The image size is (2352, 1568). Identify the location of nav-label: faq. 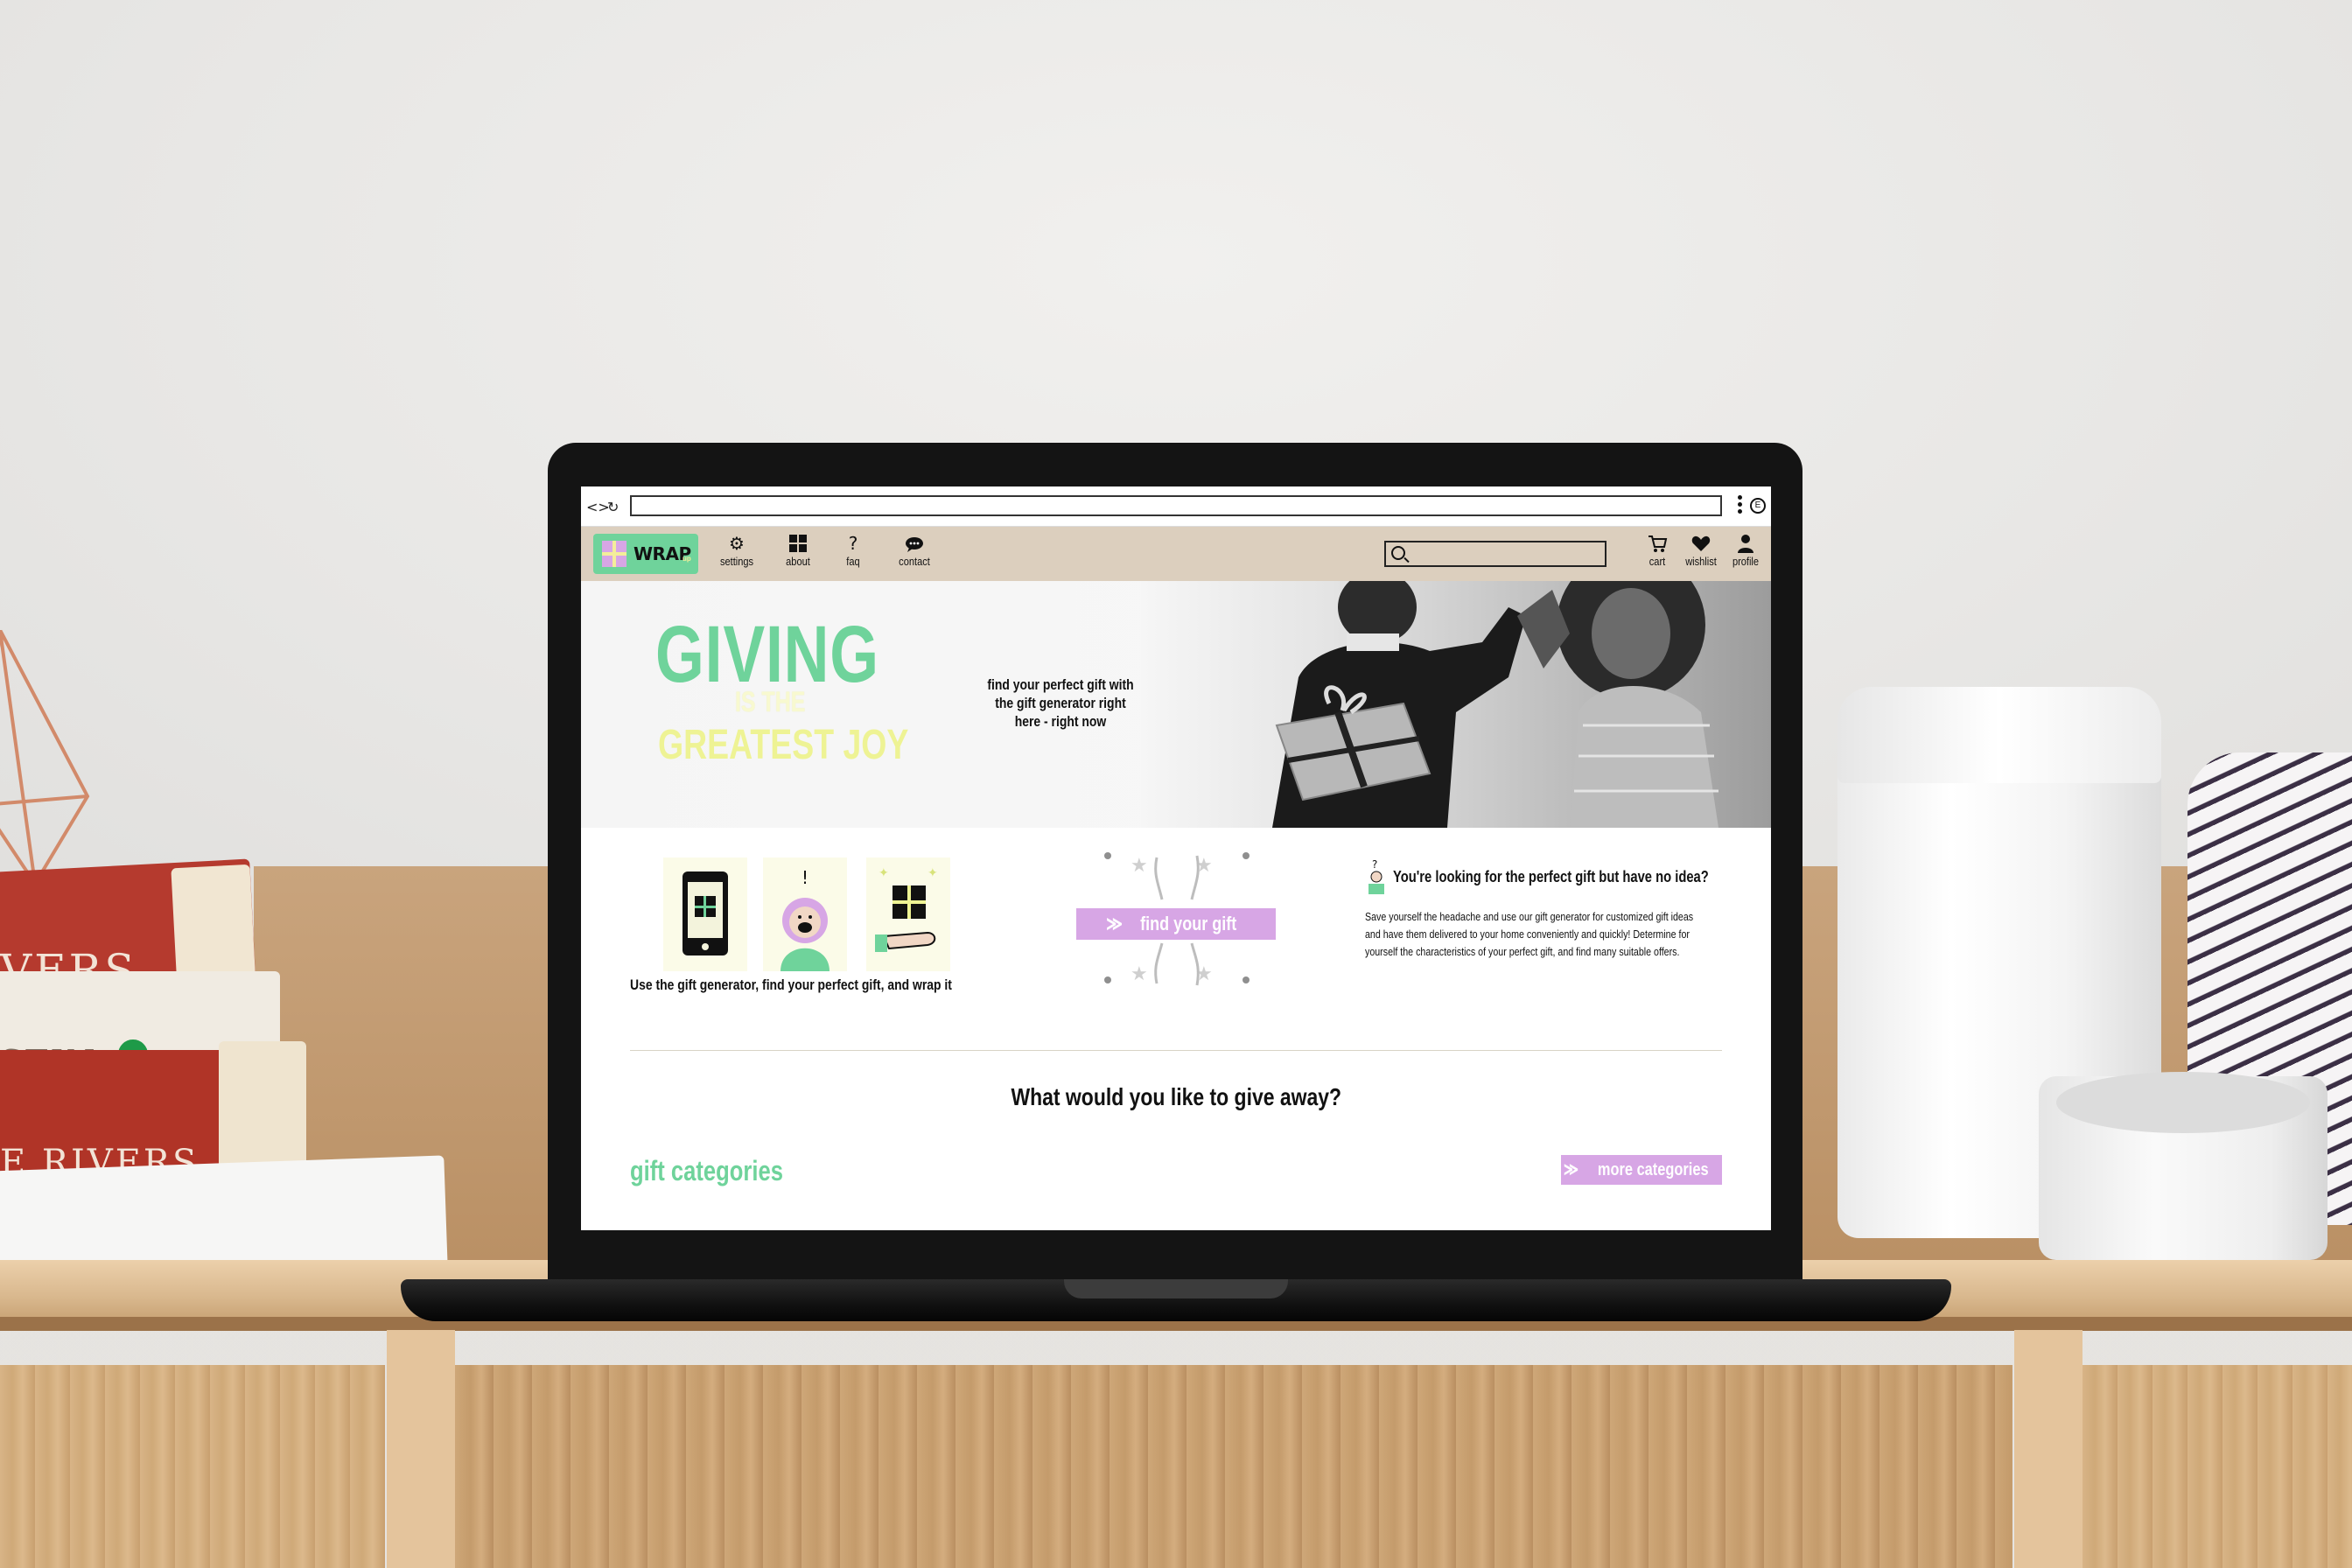
(853, 561).